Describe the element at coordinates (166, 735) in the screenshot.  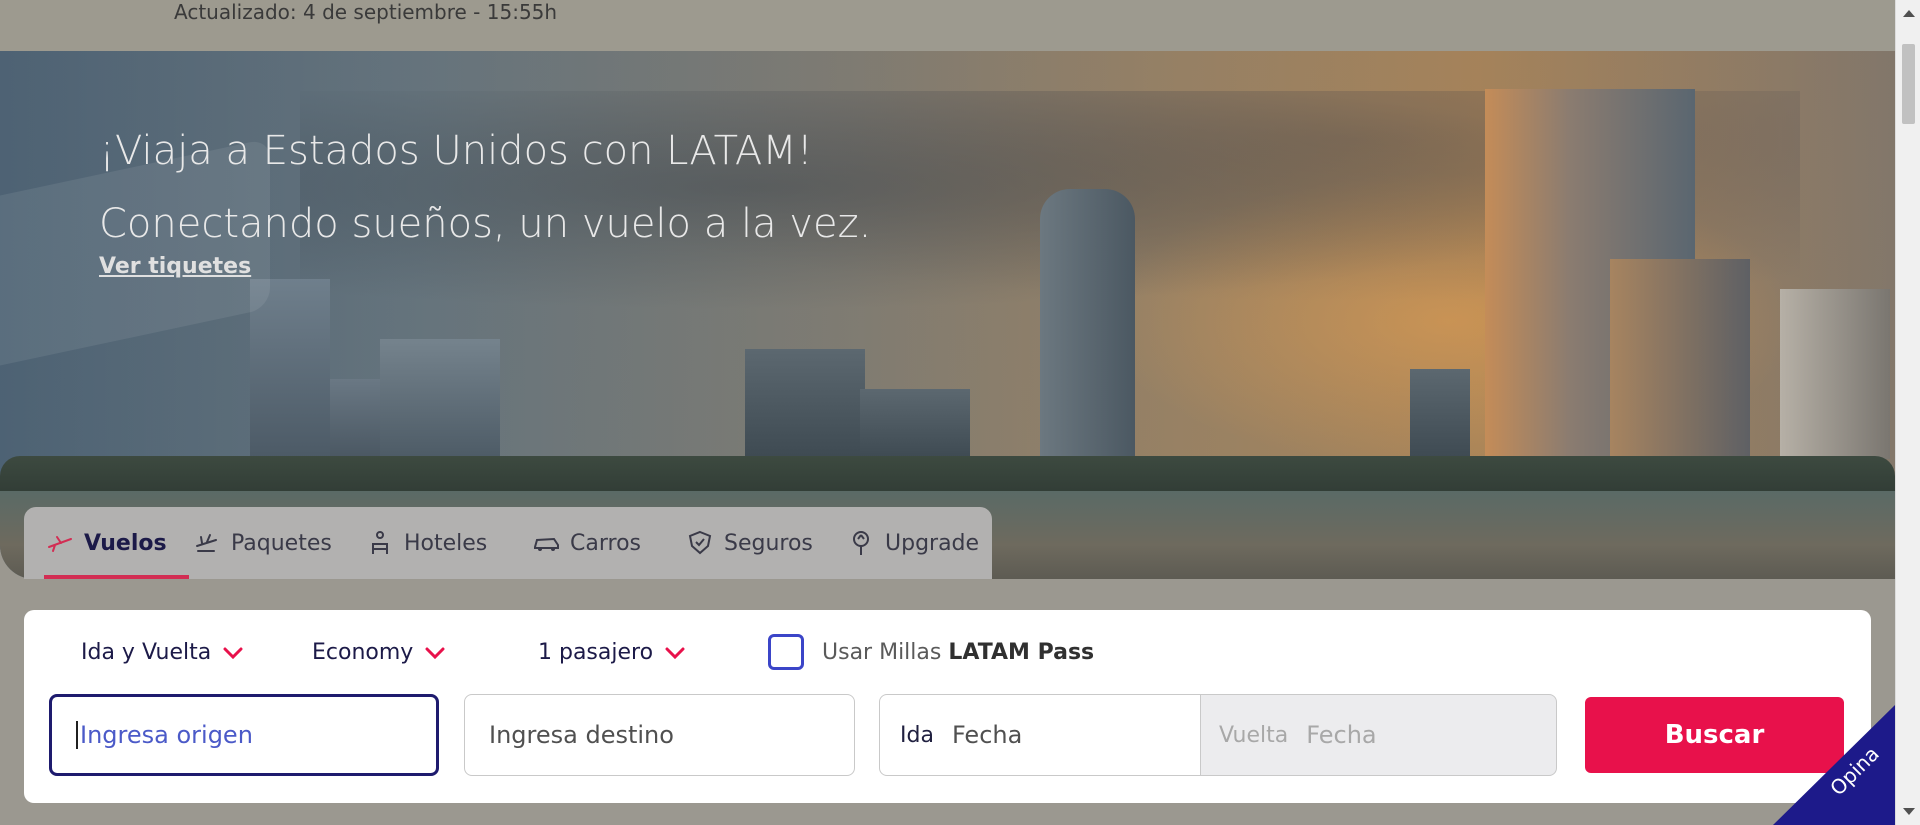
I see `origin-placeholder: Ingresa origen` at that location.